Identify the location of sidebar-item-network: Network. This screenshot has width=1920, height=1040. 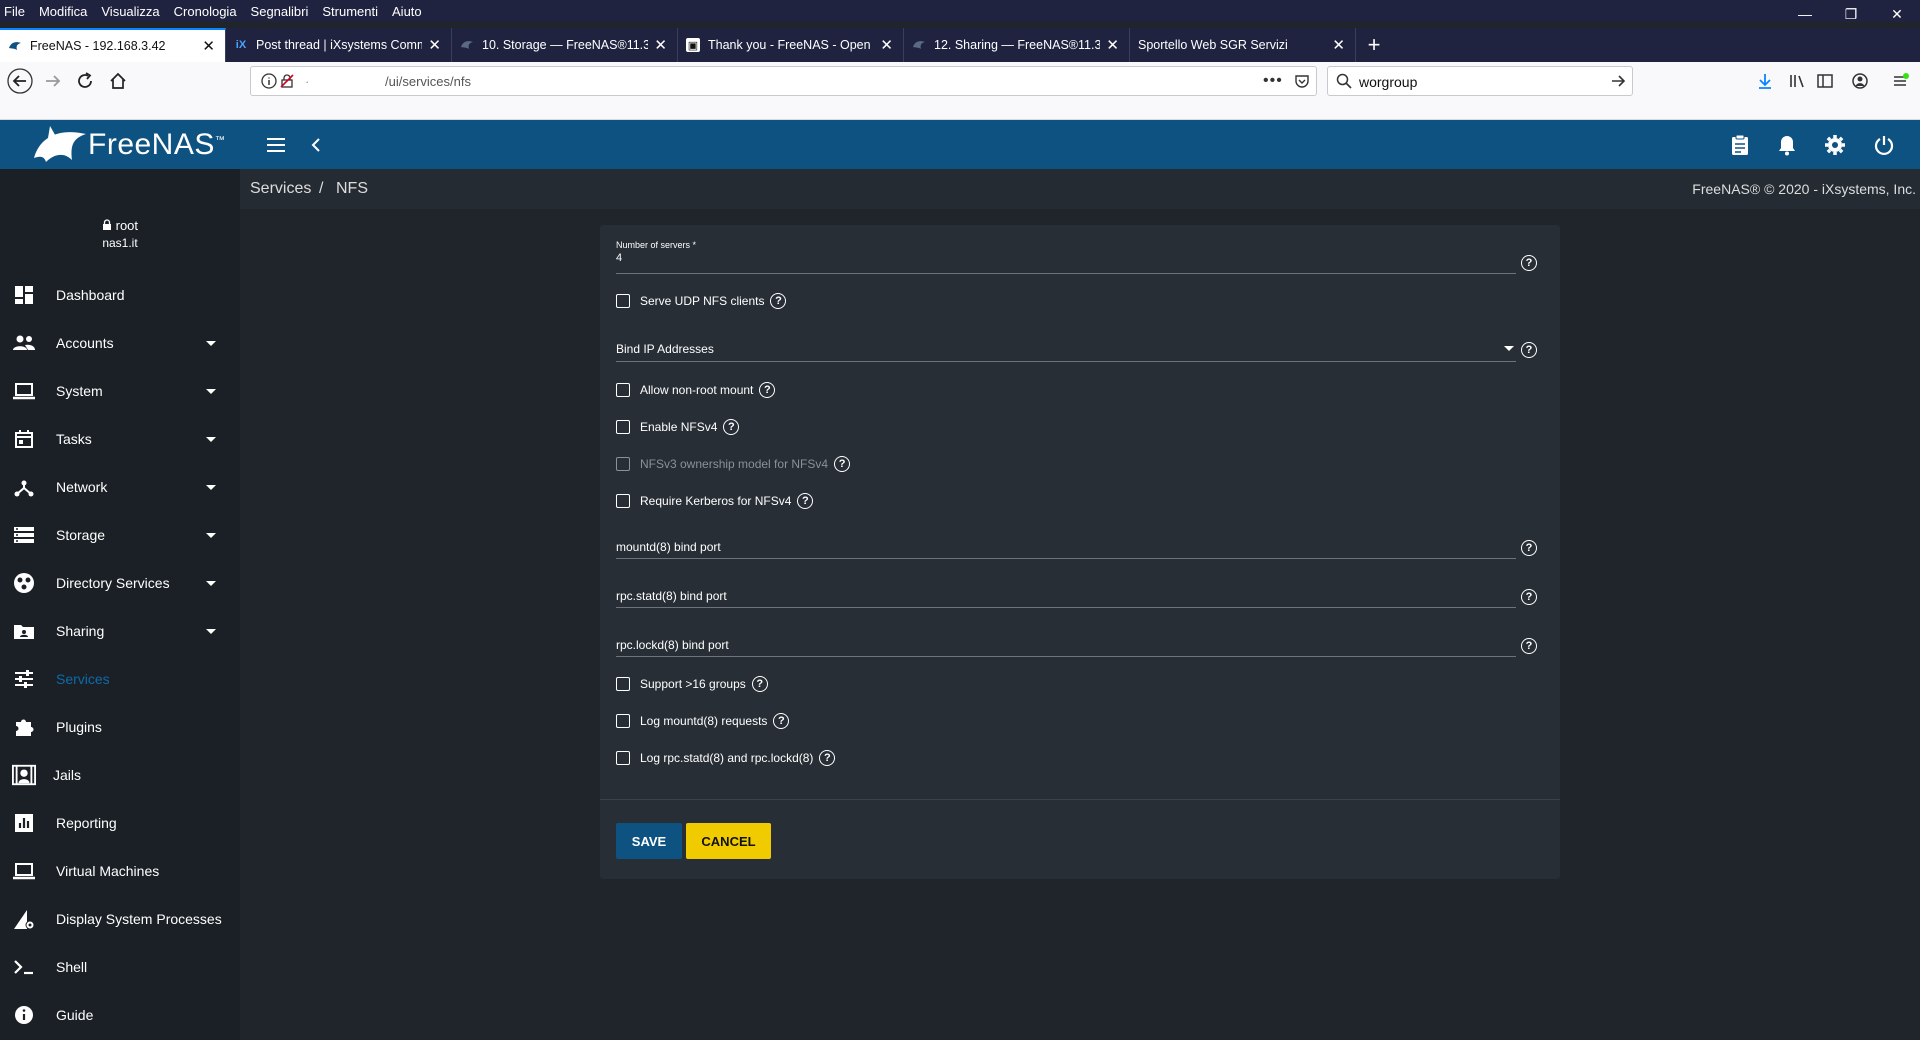
(120, 487).